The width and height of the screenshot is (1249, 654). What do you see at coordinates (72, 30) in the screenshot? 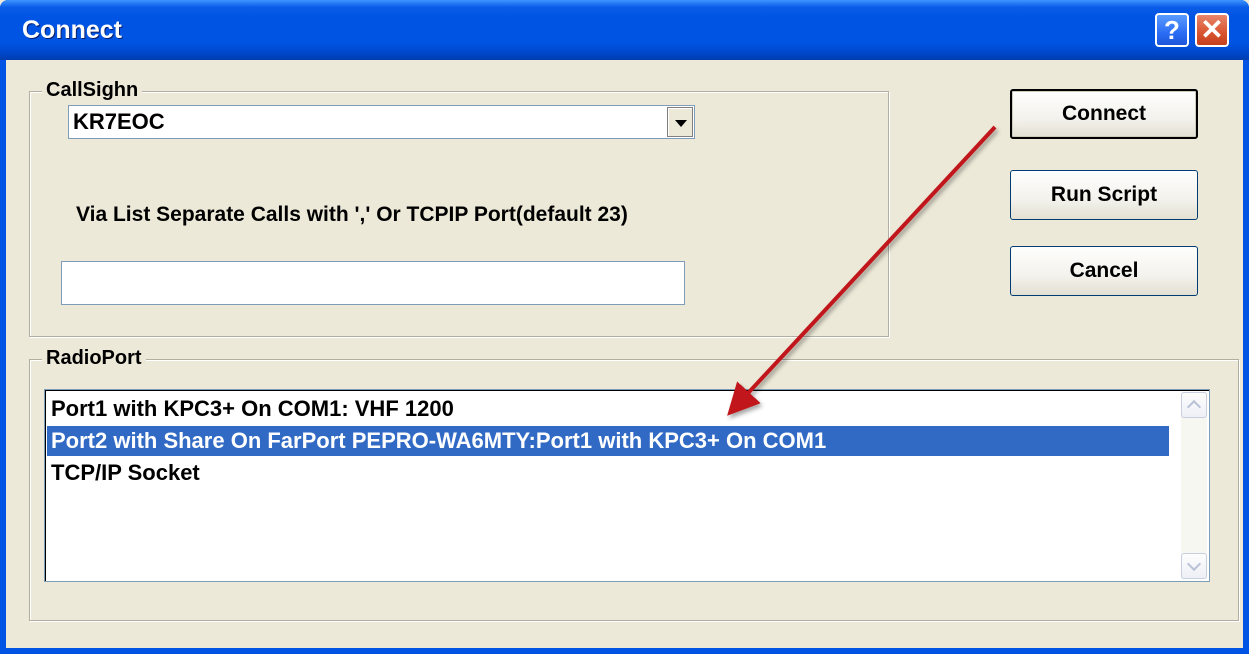
I see `window-title: Connect` at bounding box center [72, 30].